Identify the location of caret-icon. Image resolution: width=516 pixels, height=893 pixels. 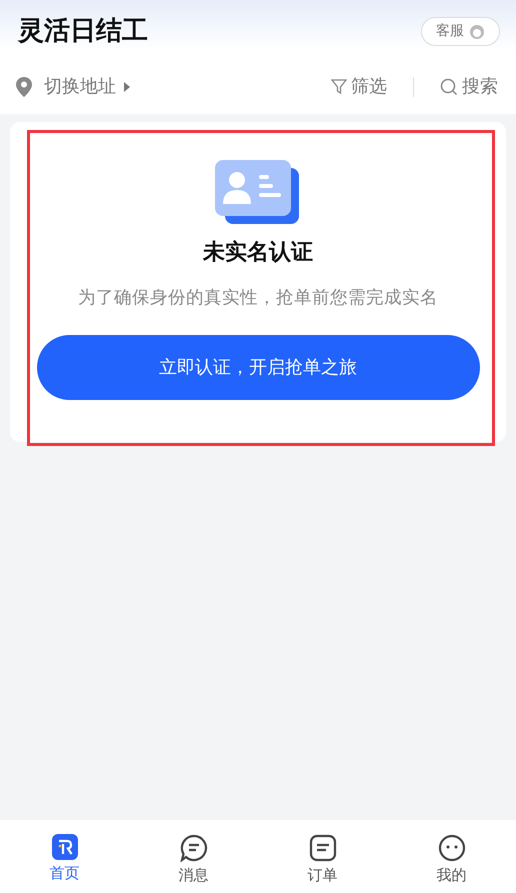
(127, 87).